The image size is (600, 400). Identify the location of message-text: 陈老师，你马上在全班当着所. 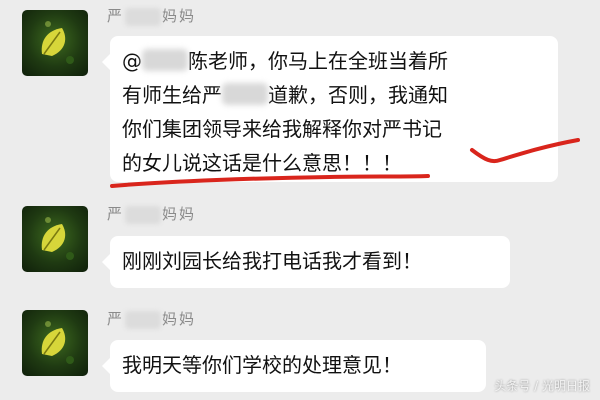
(318, 61).